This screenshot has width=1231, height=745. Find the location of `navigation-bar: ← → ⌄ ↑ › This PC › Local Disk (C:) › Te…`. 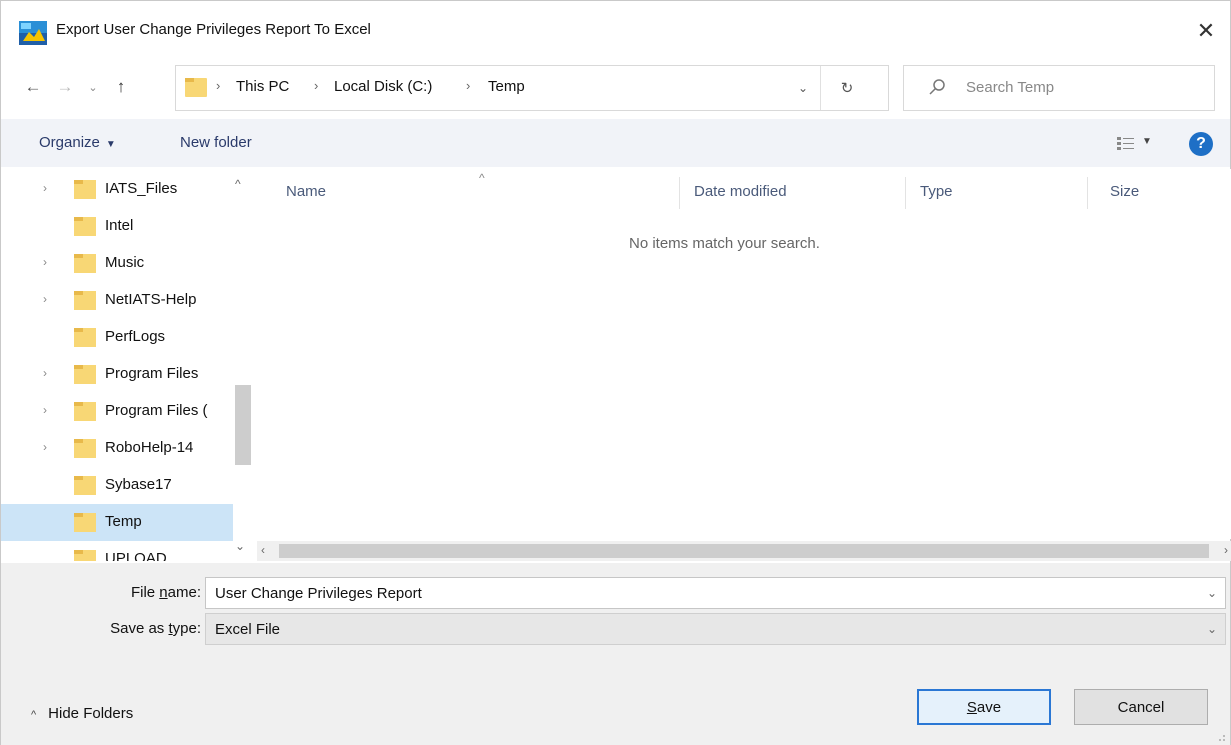

navigation-bar: ← → ⌄ ↑ › This PC › Local Disk (C:) › Te… is located at coordinates (615, 88).